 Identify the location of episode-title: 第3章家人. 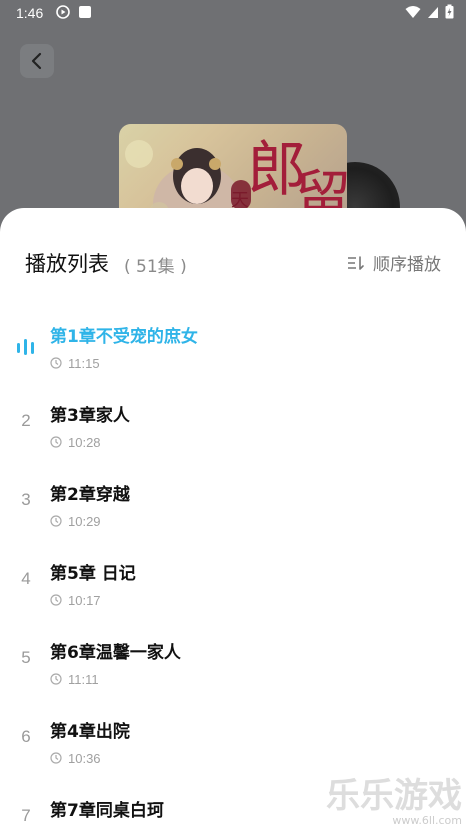
(90, 416).